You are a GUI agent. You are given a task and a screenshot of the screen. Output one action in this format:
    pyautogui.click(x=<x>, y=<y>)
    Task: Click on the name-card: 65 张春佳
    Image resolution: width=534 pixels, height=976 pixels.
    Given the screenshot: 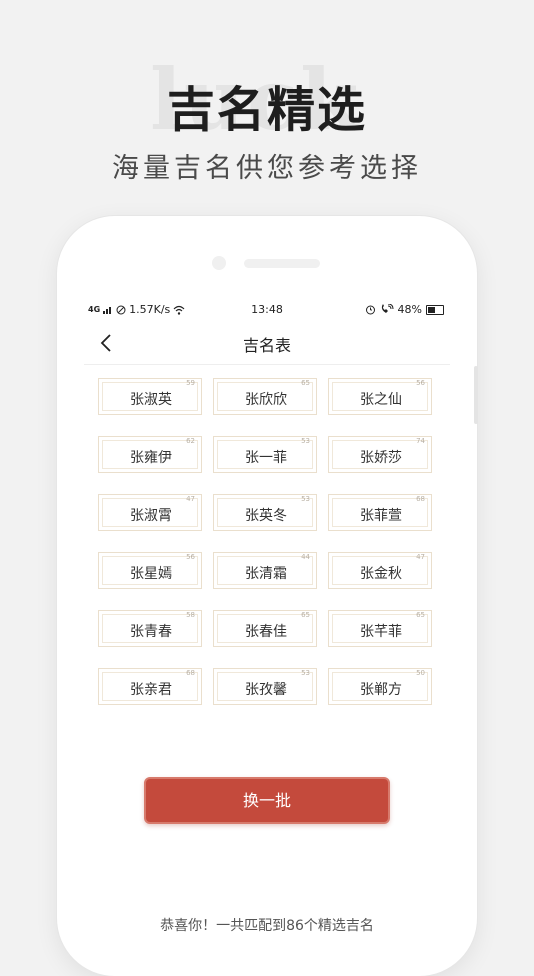 What is the action you would take?
    pyautogui.click(x=265, y=628)
    